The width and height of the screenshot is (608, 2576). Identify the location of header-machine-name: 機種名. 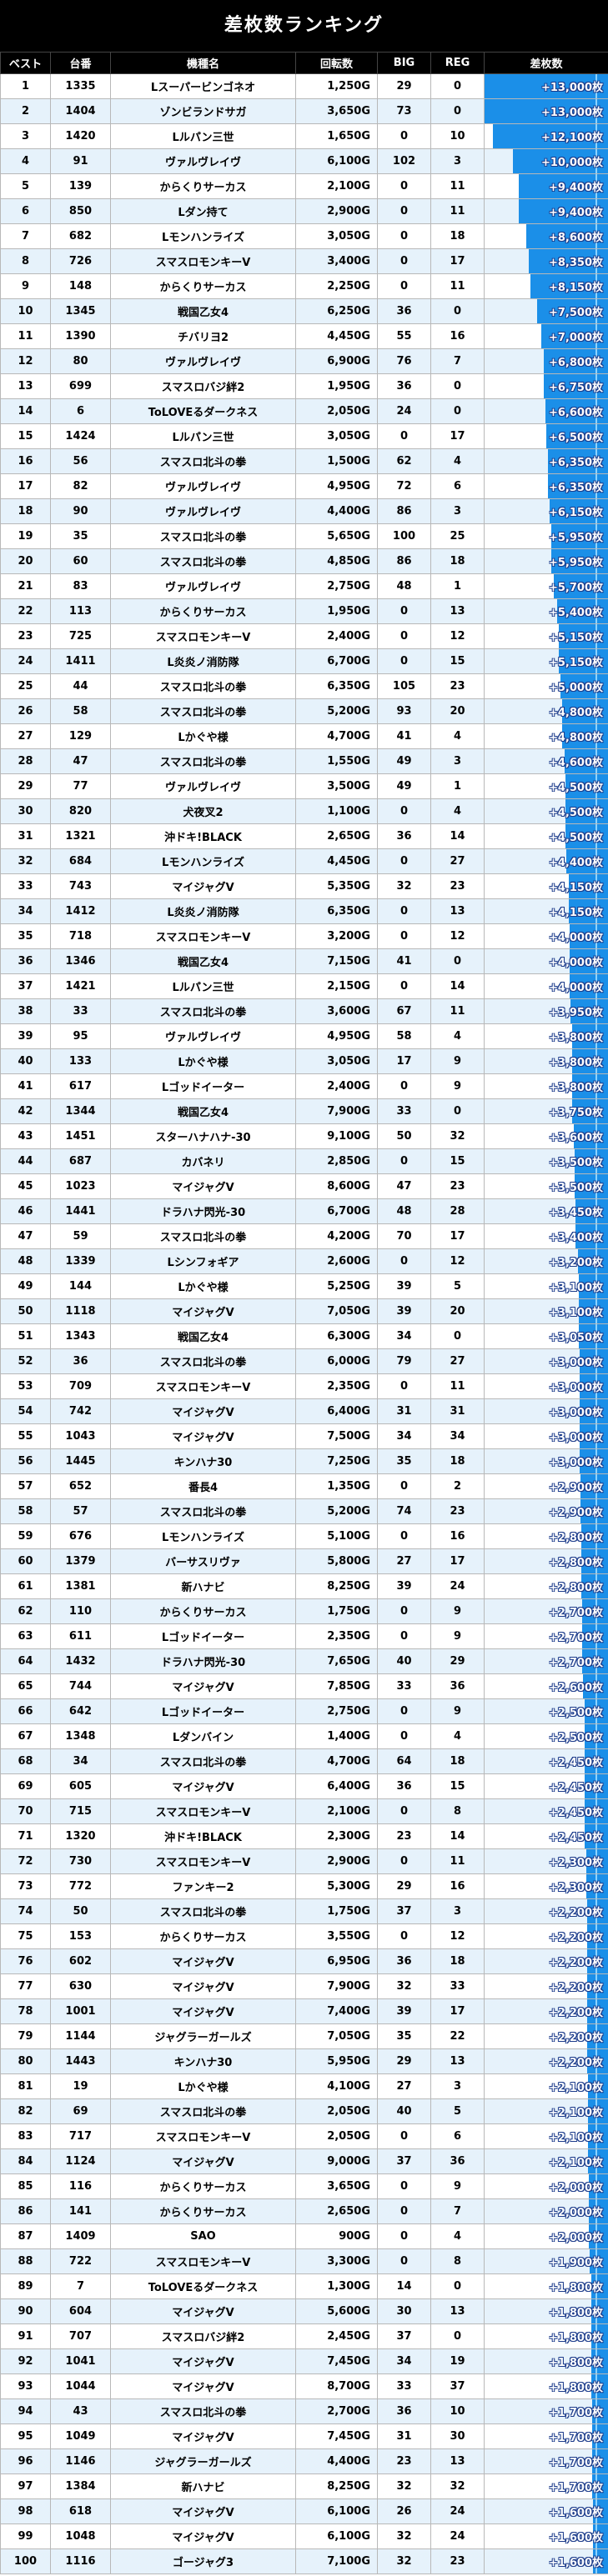
(203, 63).